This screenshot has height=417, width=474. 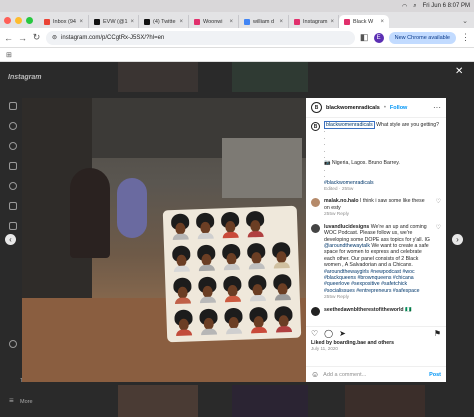 I want to click on instagram-logo: Instagram, so click(x=24, y=77).